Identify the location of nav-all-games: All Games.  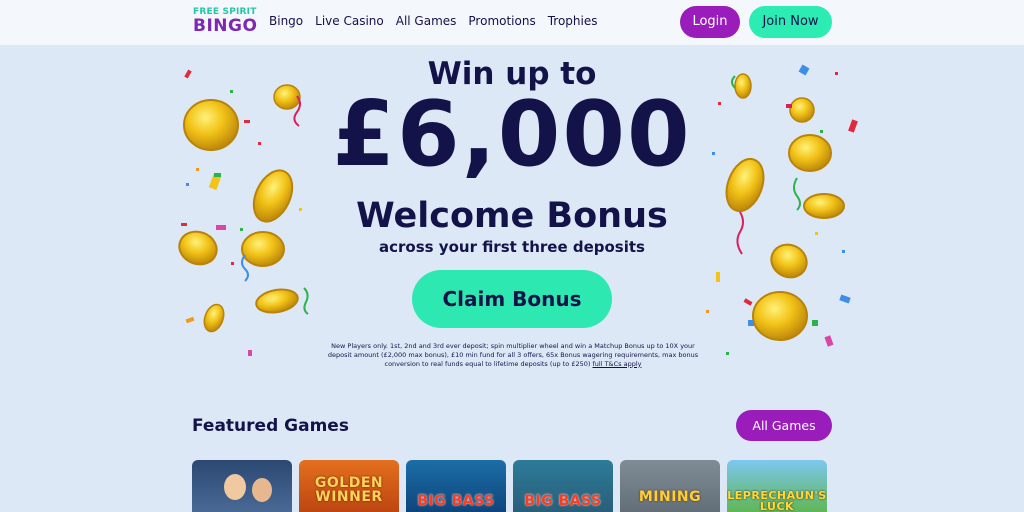
(426, 21).